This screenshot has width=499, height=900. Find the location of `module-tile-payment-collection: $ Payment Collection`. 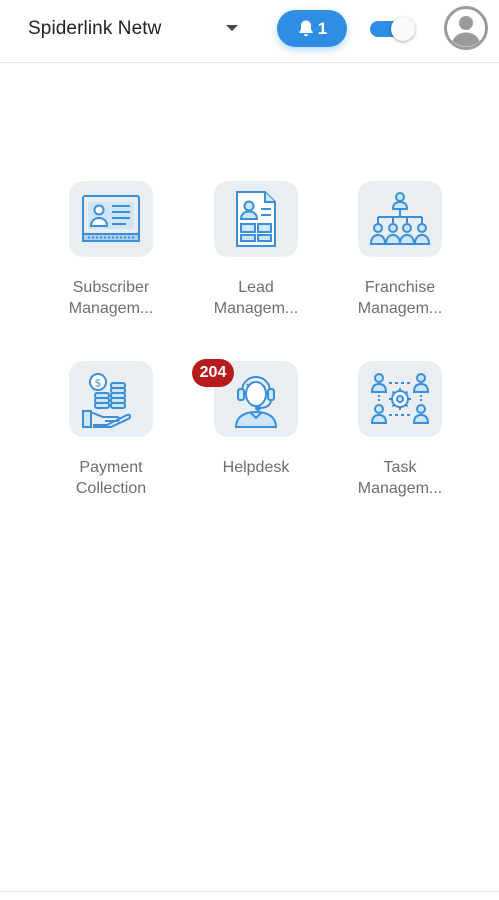

module-tile-payment-collection: $ Payment Collection is located at coordinates (111, 430).